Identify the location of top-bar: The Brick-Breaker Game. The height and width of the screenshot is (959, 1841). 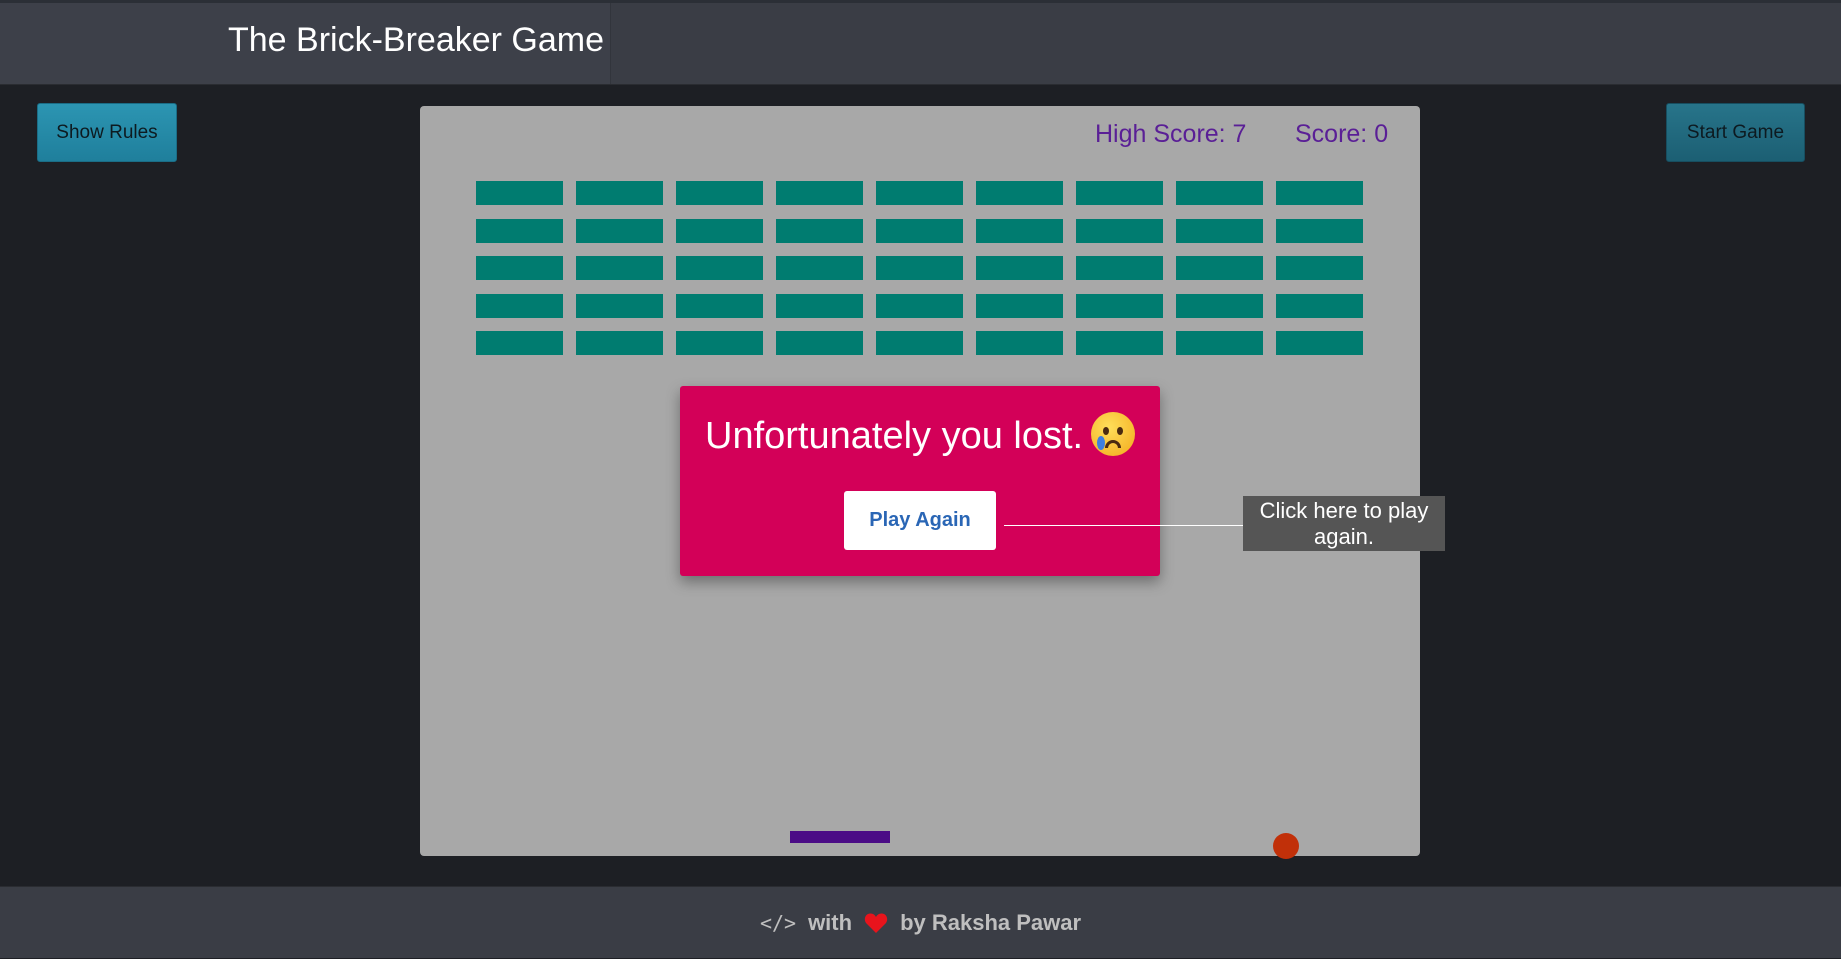
(920, 43).